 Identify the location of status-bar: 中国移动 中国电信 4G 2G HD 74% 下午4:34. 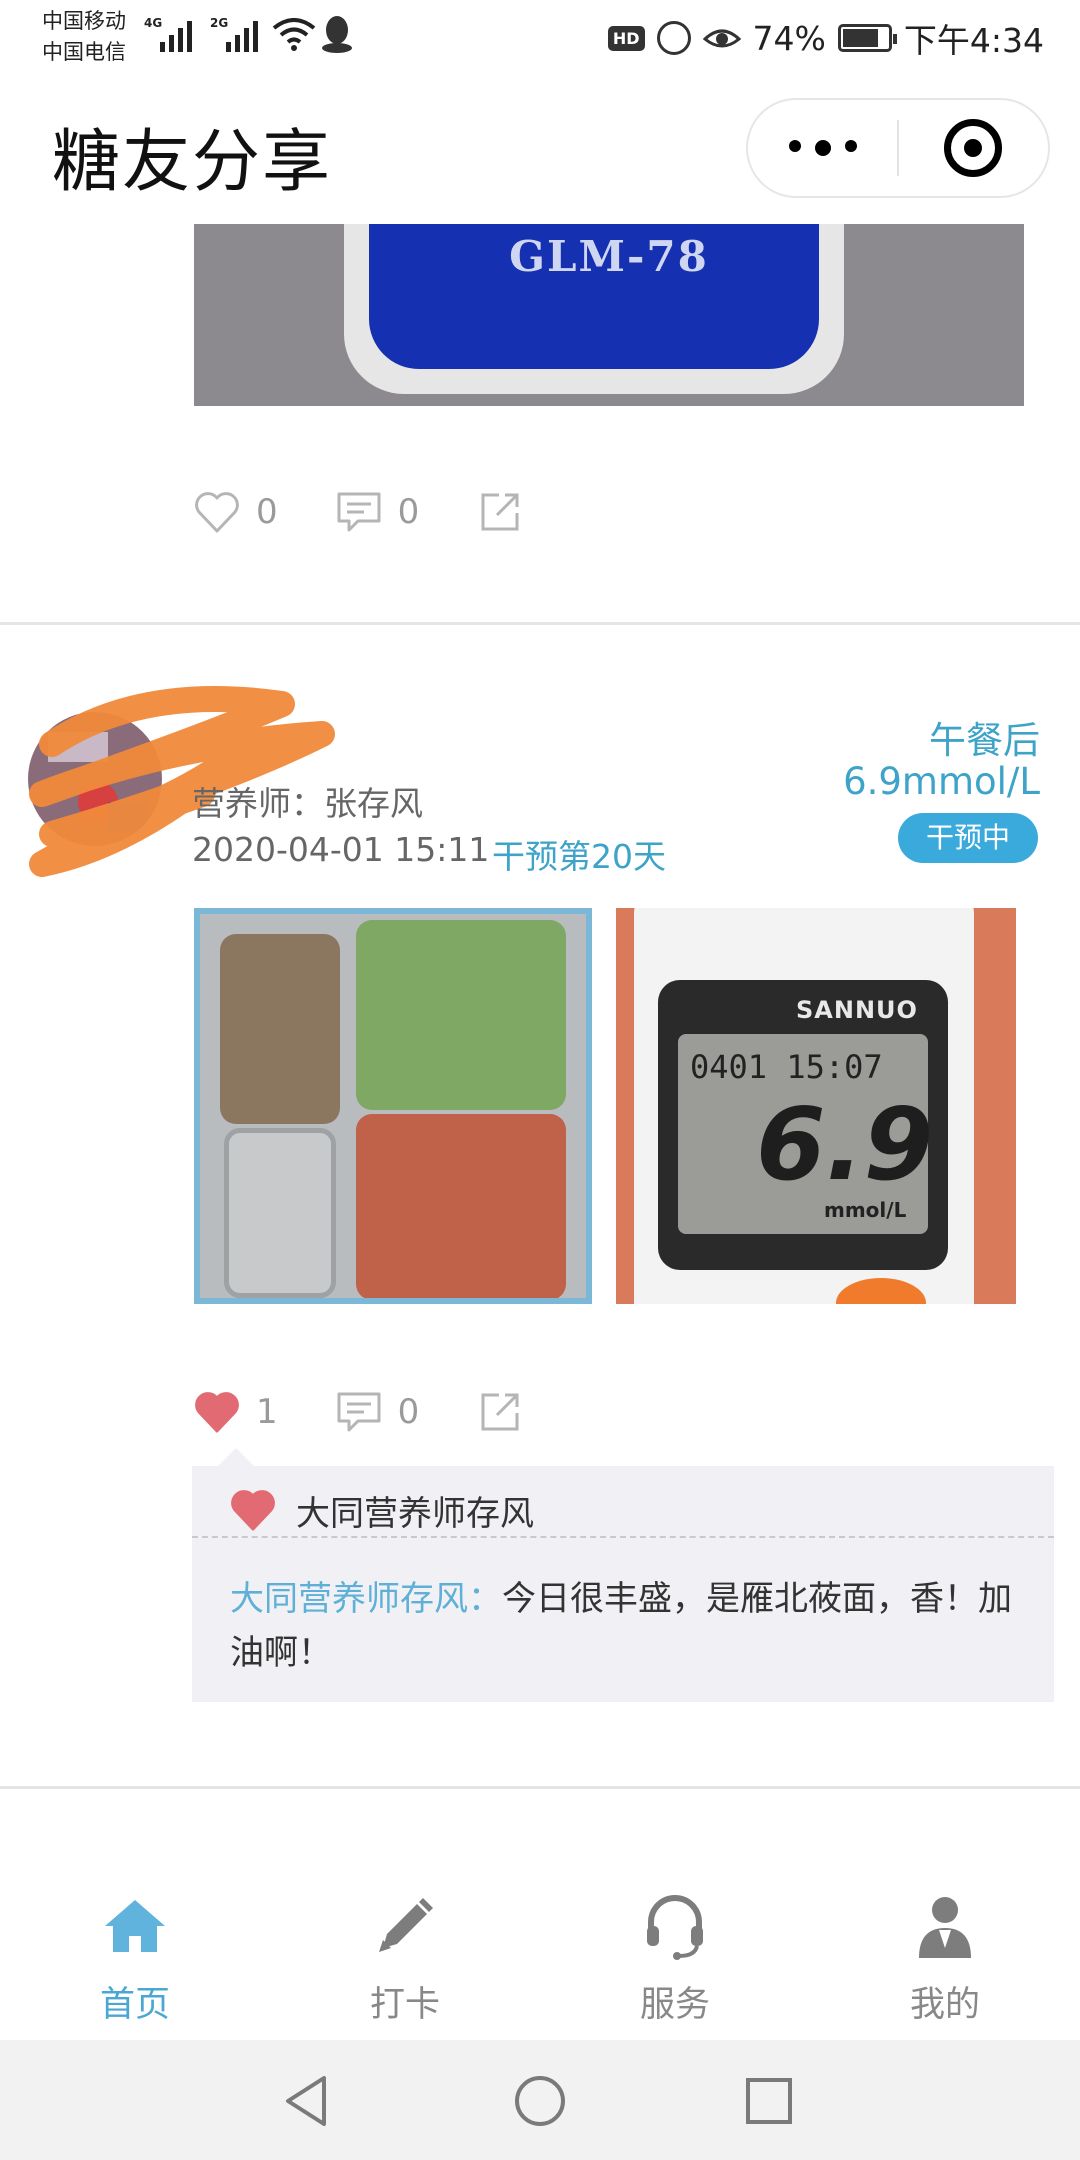
(540, 39).